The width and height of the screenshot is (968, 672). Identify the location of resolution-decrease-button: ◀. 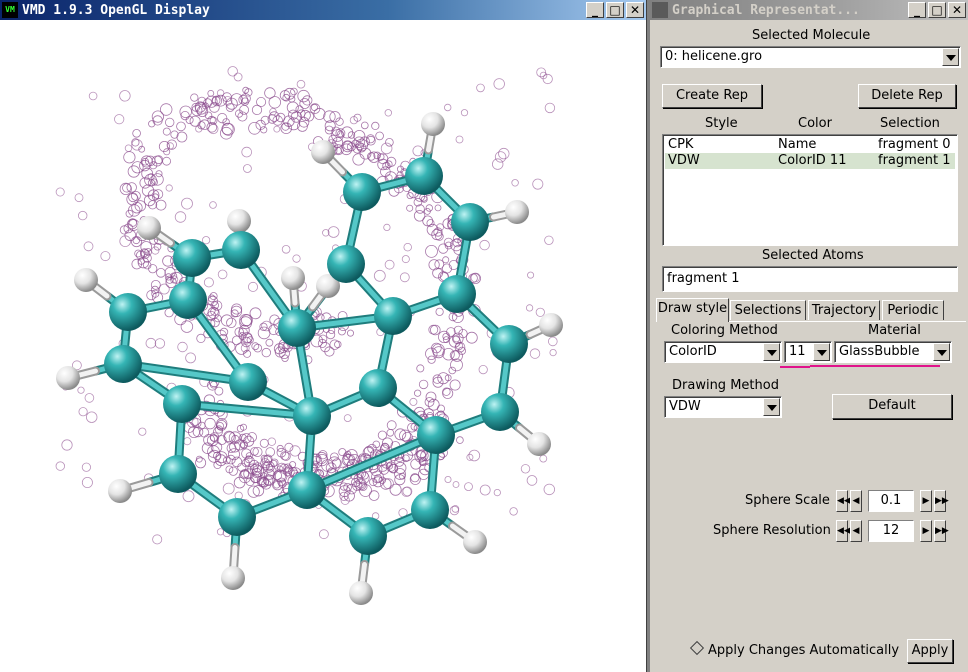
(856, 531).